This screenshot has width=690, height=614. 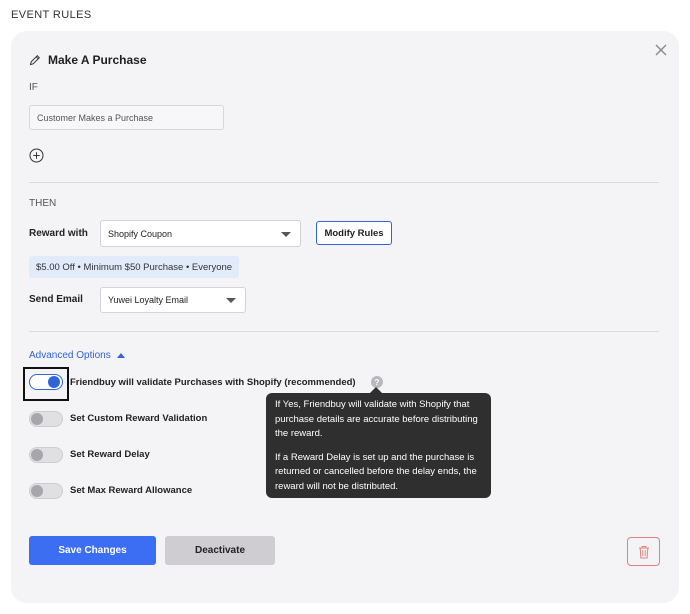 I want to click on reward-type-value: Shopify Coupon, so click(x=140, y=233).